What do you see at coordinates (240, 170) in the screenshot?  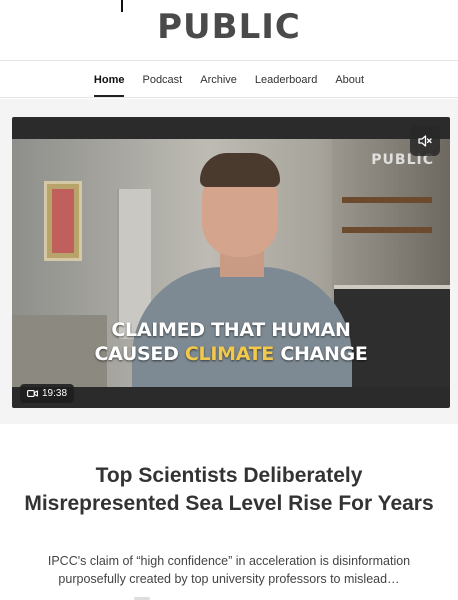 I see `speaker-hair` at bounding box center [240, 170].